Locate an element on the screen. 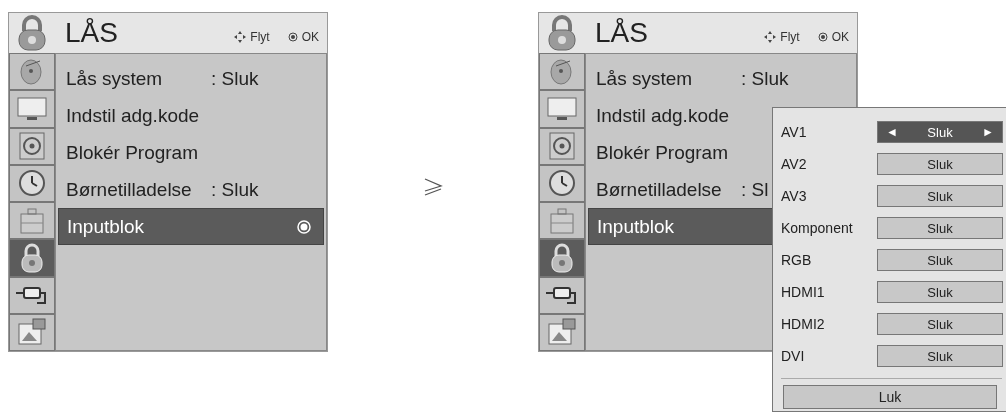  input-label: RGB is located at coordinates (797, 260).